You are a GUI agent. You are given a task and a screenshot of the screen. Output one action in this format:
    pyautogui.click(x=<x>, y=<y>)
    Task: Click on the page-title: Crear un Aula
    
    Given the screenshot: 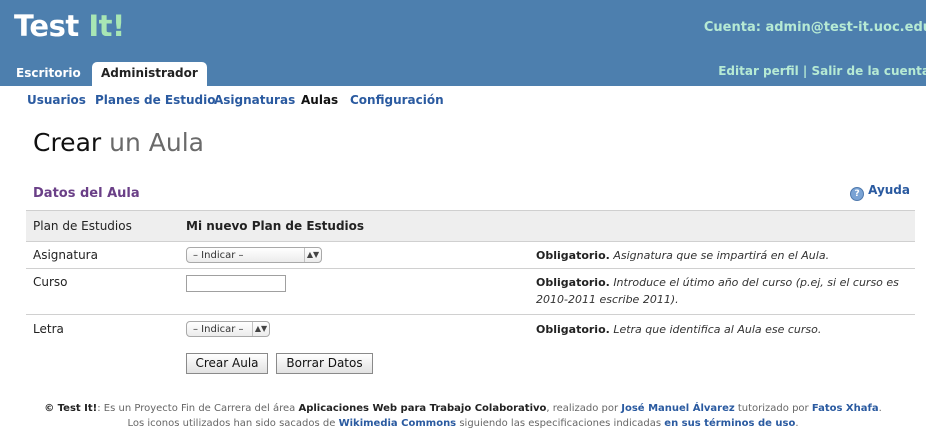 What is the action you would take?
    pyautogui.click(x=118, y=142)
    